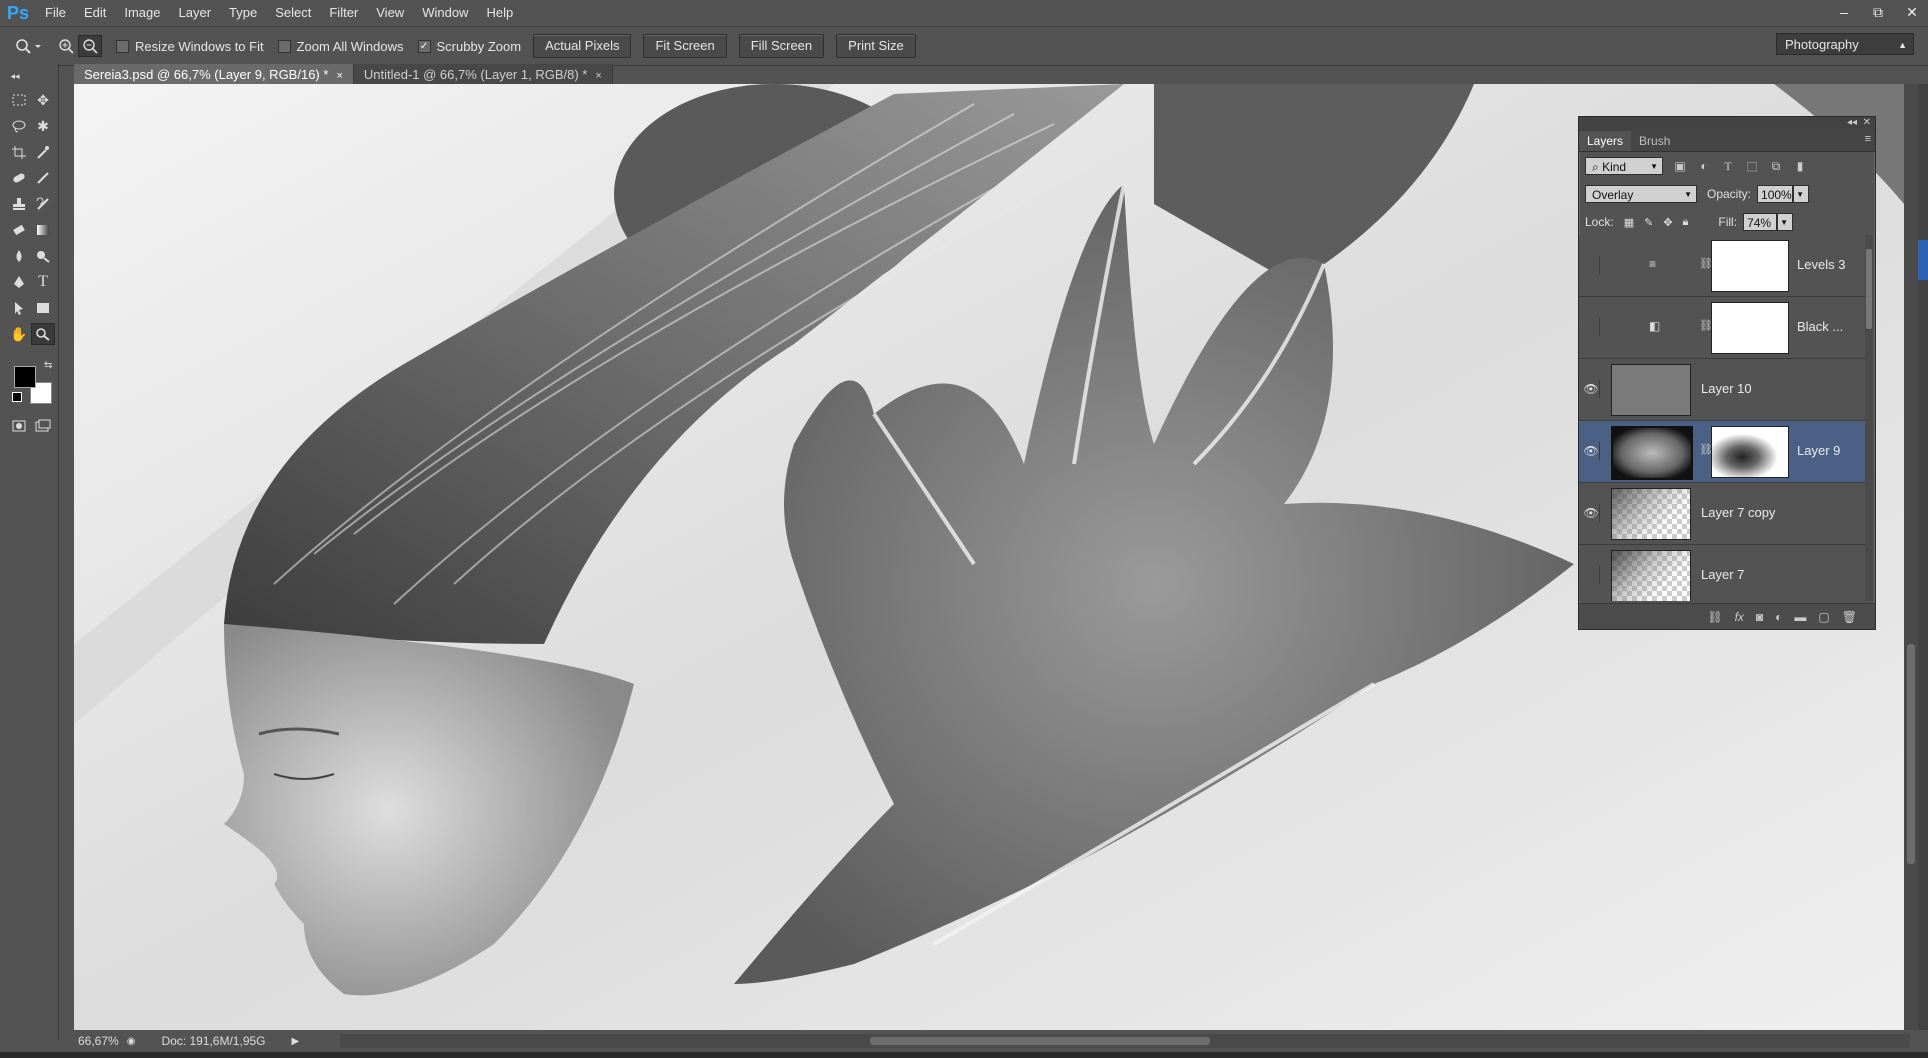 The height and width of the screenshot is (1058, 1928). Describe the element at coordinates (43, 178) in the screenshot. I see `brush-tool-icon` at that location.